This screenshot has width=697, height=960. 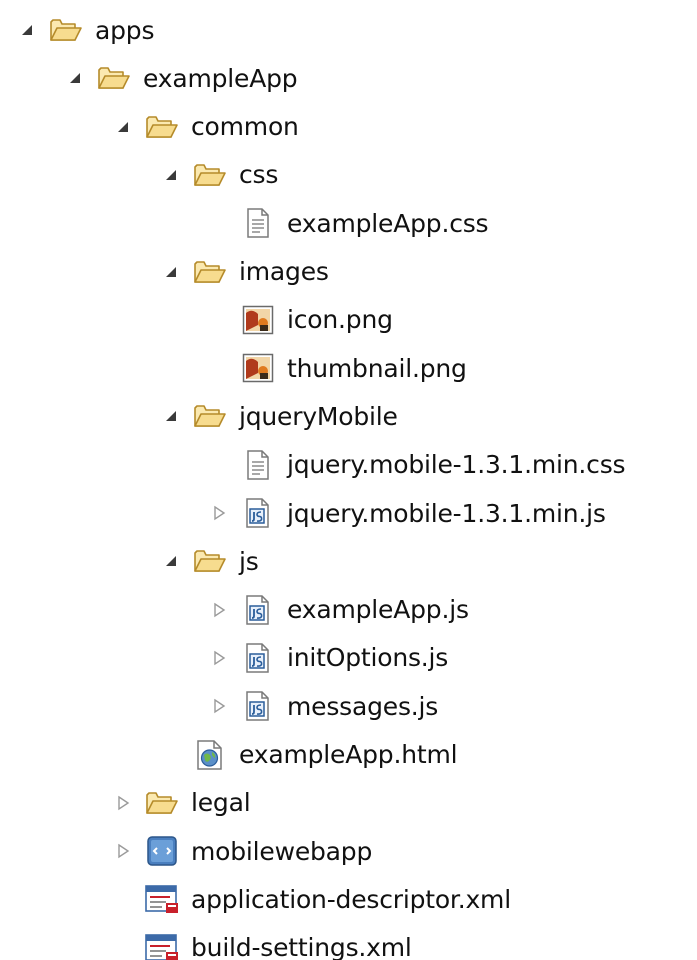 I want to click on tree-item-label: css, so click(x=259, y=175).